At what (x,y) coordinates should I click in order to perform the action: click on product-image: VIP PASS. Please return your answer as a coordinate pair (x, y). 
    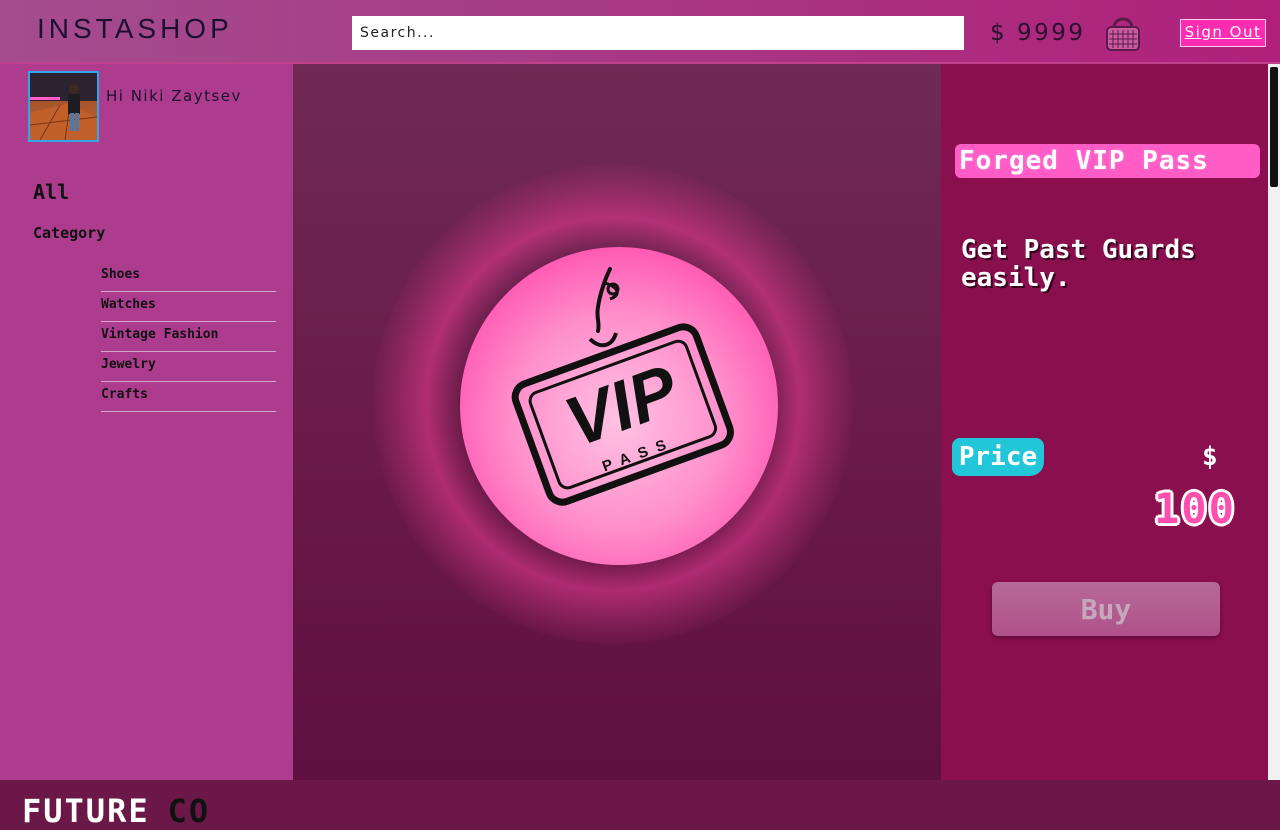
    Looking at the image, I should click on (619, 406).